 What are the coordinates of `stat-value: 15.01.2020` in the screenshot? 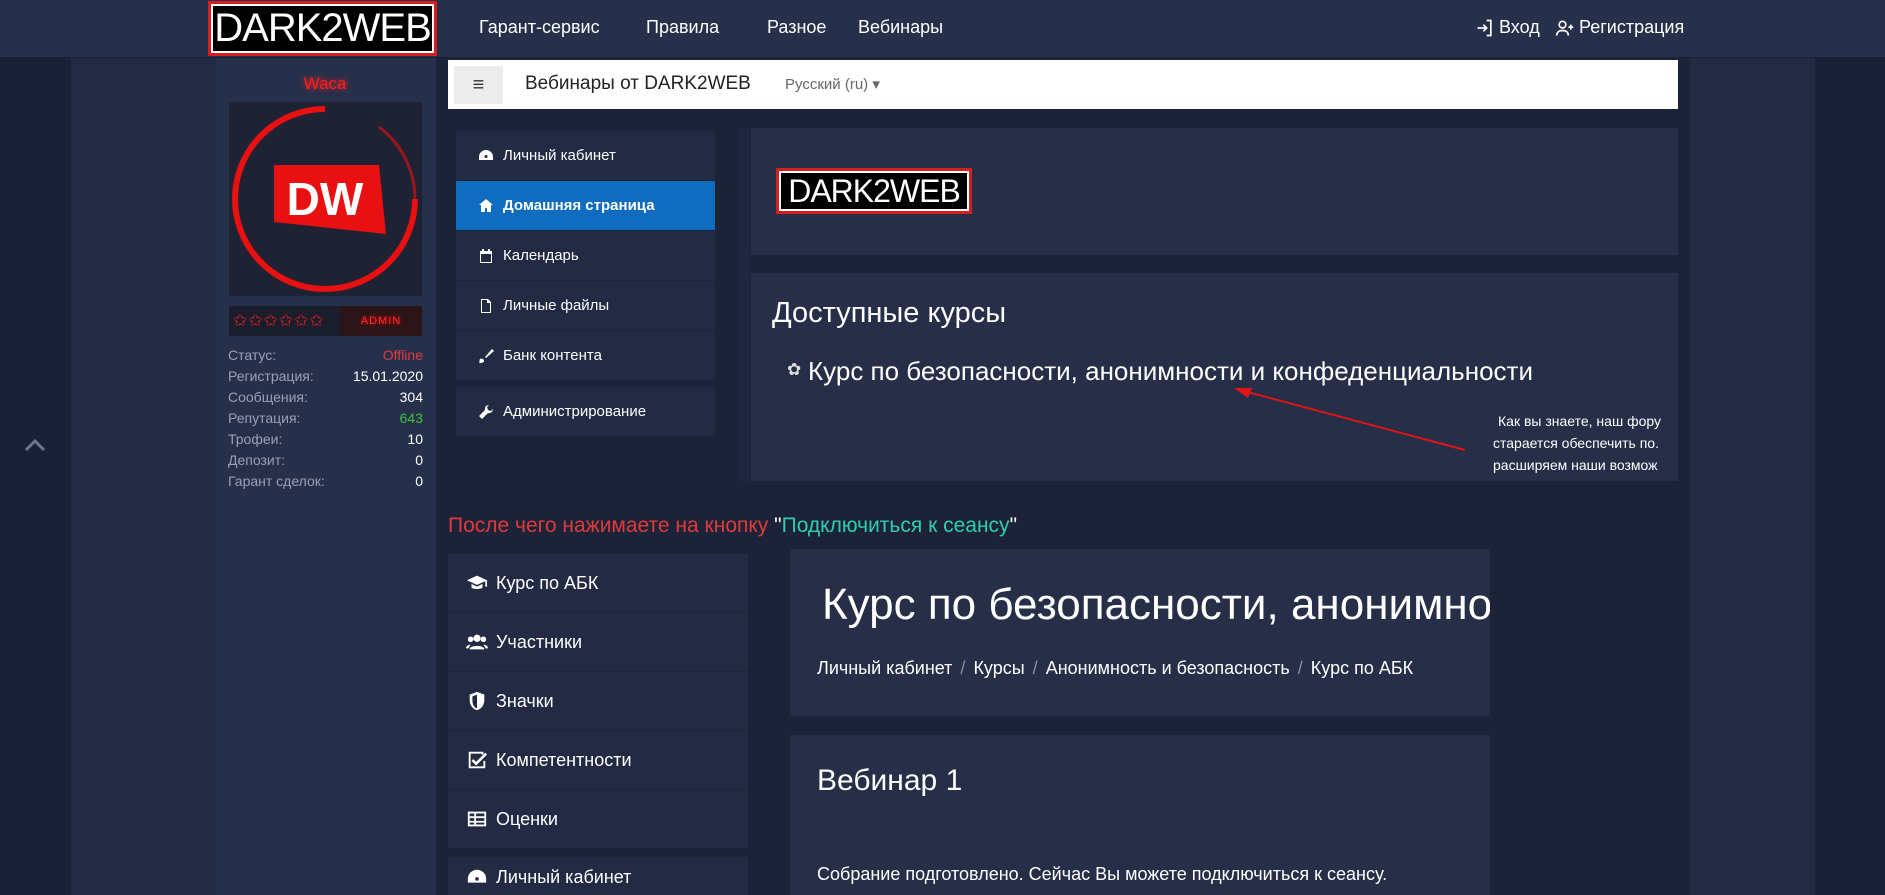 It's located at (387, 375).